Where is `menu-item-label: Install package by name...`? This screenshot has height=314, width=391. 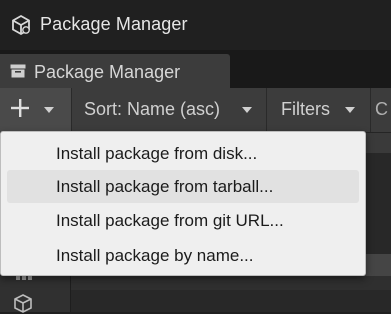
menu-item-label: Install package by name... is located at coordinates (155, 255).